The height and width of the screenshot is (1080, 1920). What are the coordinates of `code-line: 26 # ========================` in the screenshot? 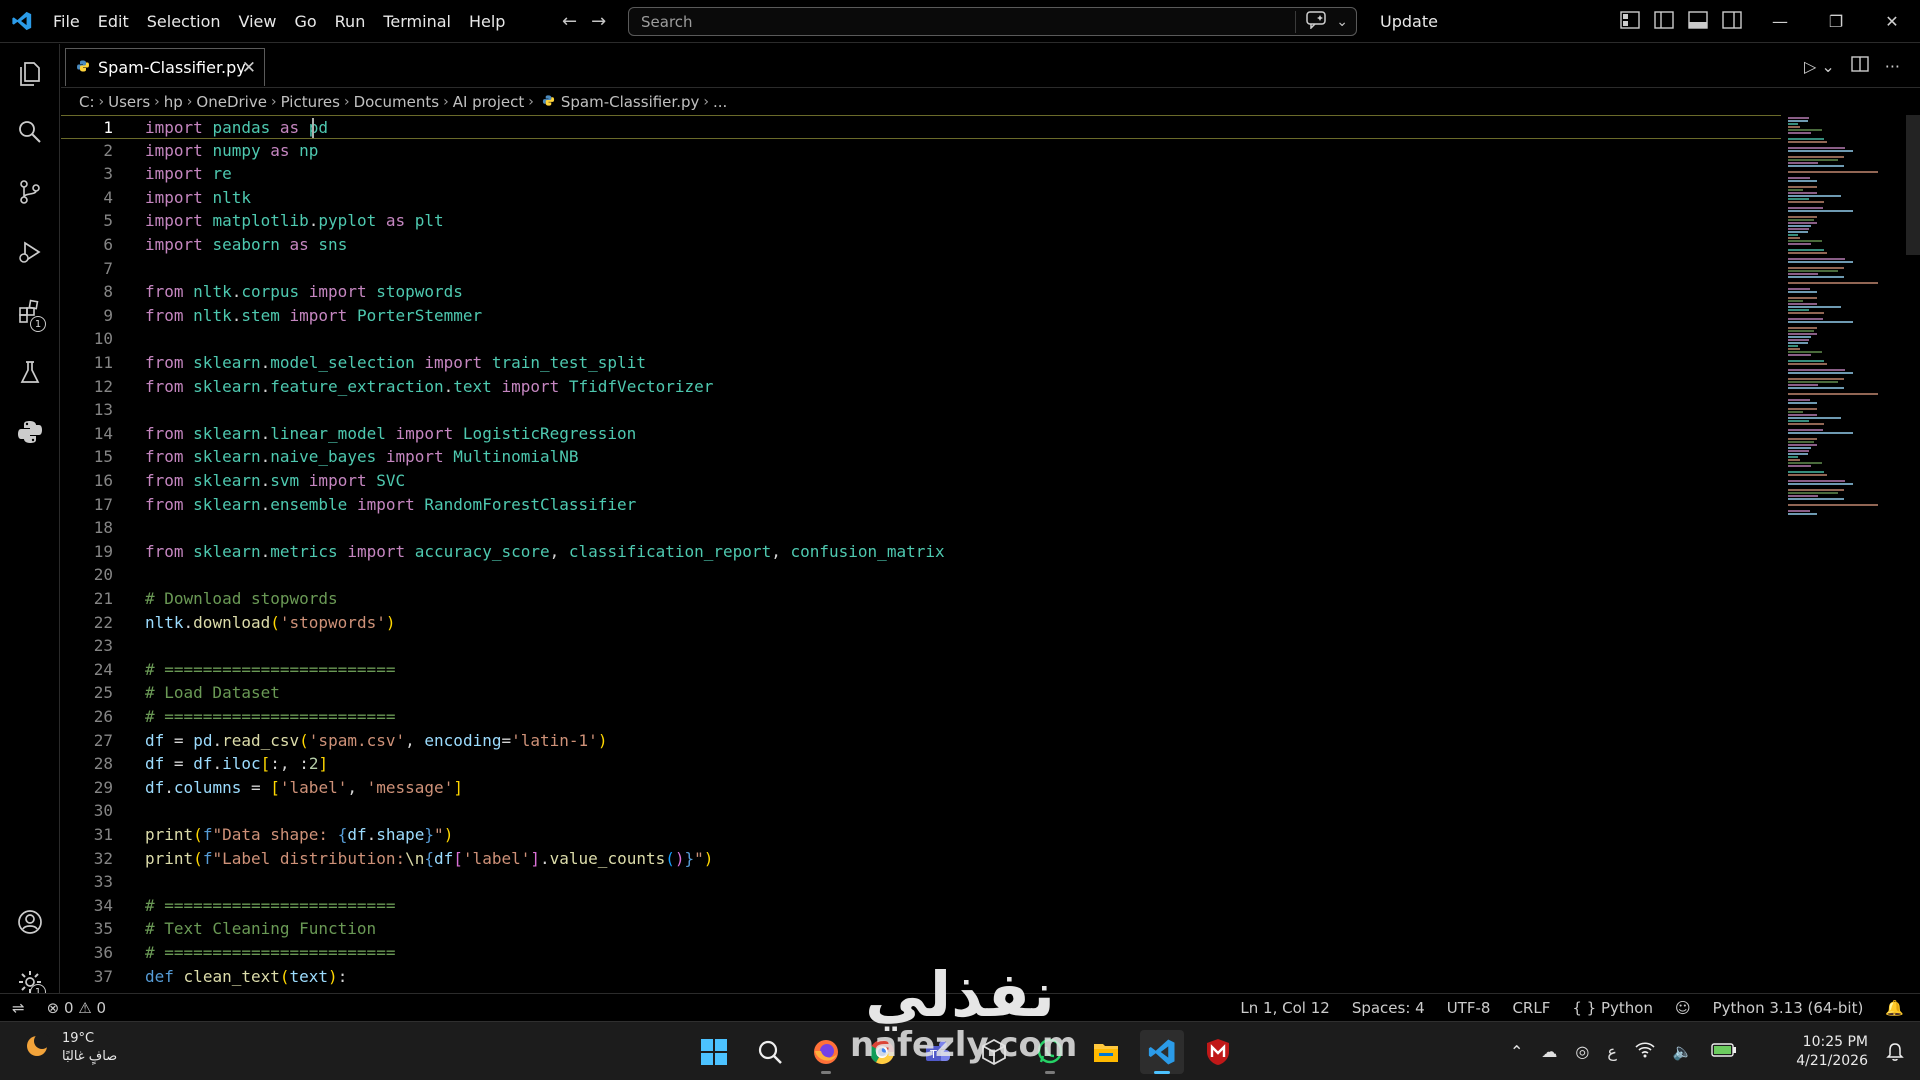 It's located at (921, 717).